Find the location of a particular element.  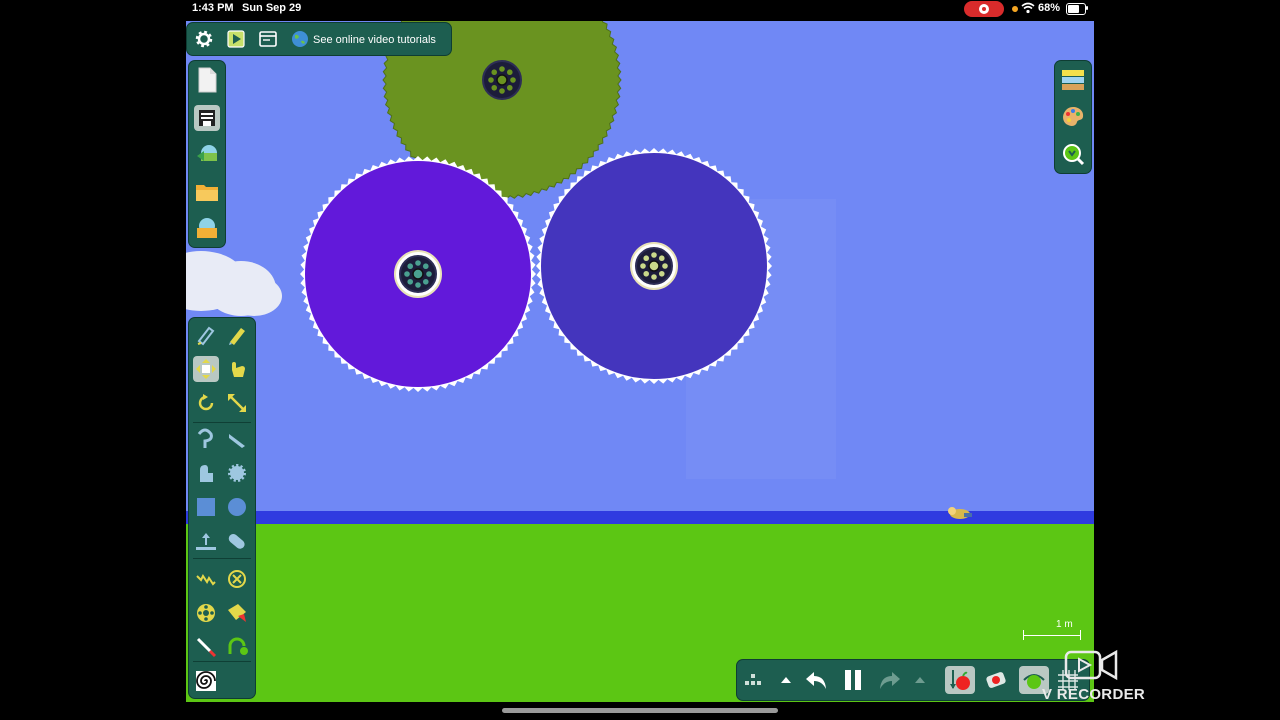

redo-button is located at coordinates (890, 680).